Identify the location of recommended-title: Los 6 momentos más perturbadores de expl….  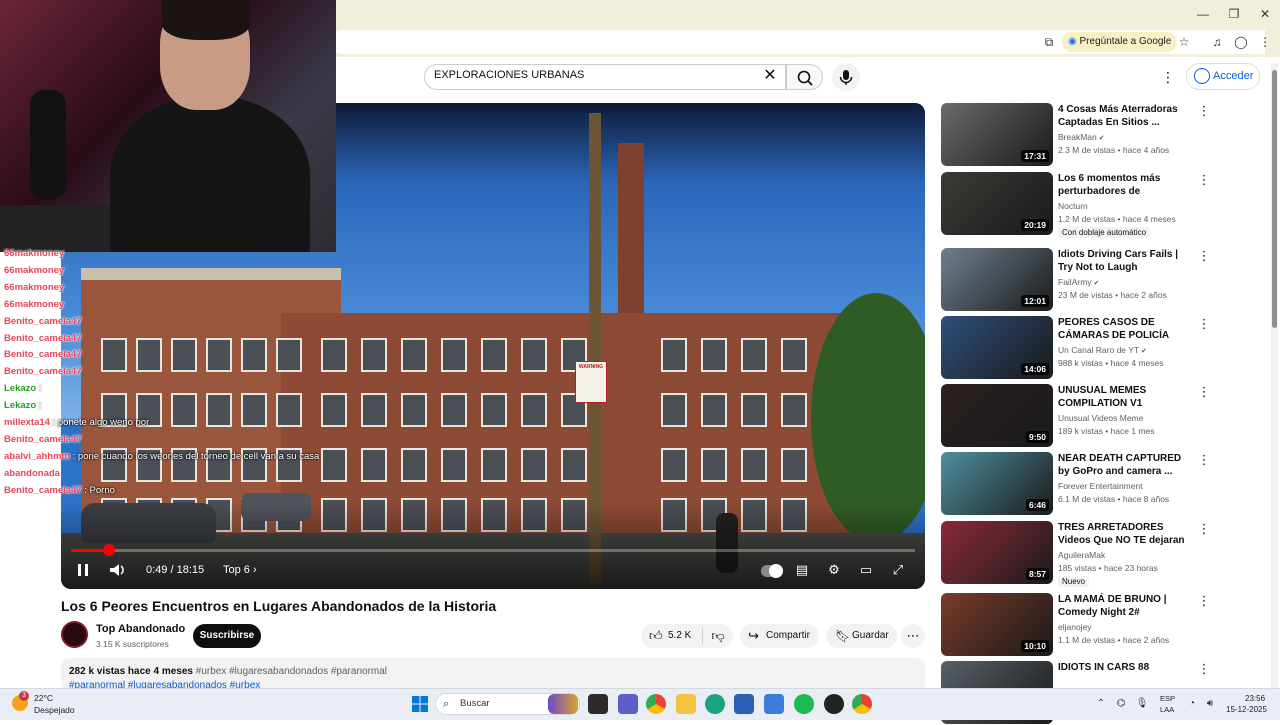
(1125, 185).